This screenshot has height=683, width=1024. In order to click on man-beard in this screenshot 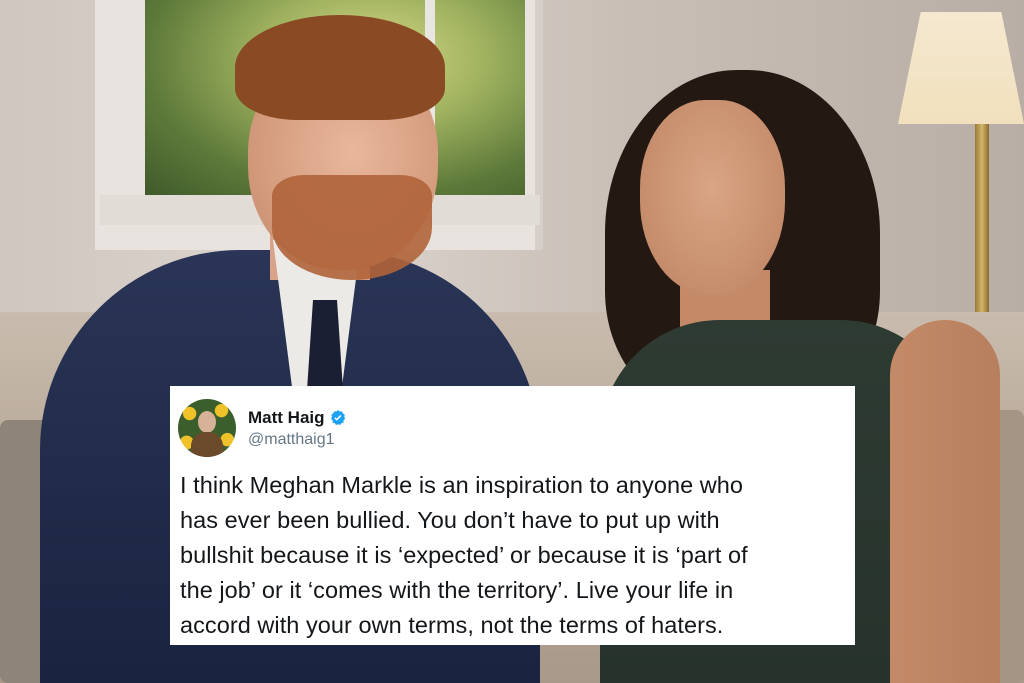, I will do `click(352, 227)`.